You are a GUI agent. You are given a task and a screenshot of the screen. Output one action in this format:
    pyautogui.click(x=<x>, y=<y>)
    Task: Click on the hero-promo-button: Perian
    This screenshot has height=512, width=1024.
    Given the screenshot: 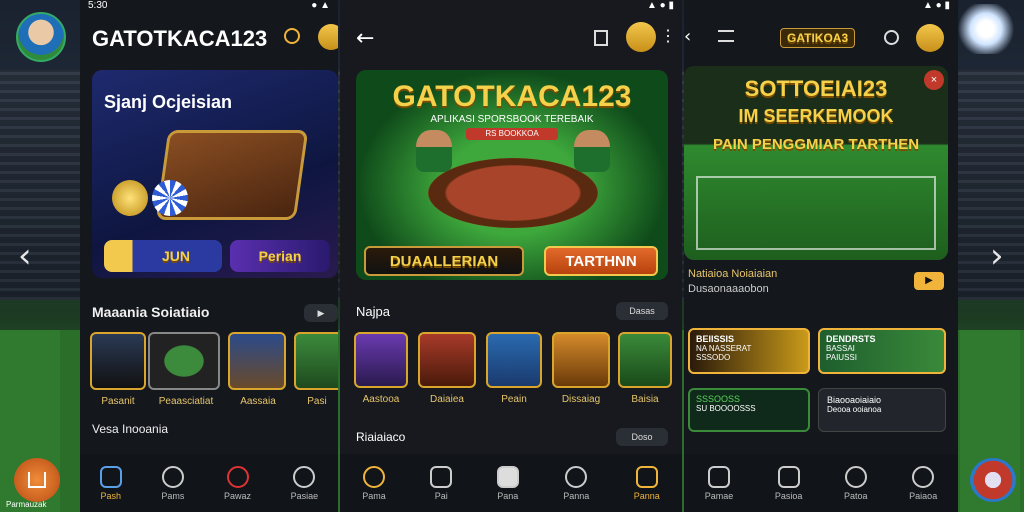 What is the action you would take?
    pyautogui.click(x=280, y=256)
    